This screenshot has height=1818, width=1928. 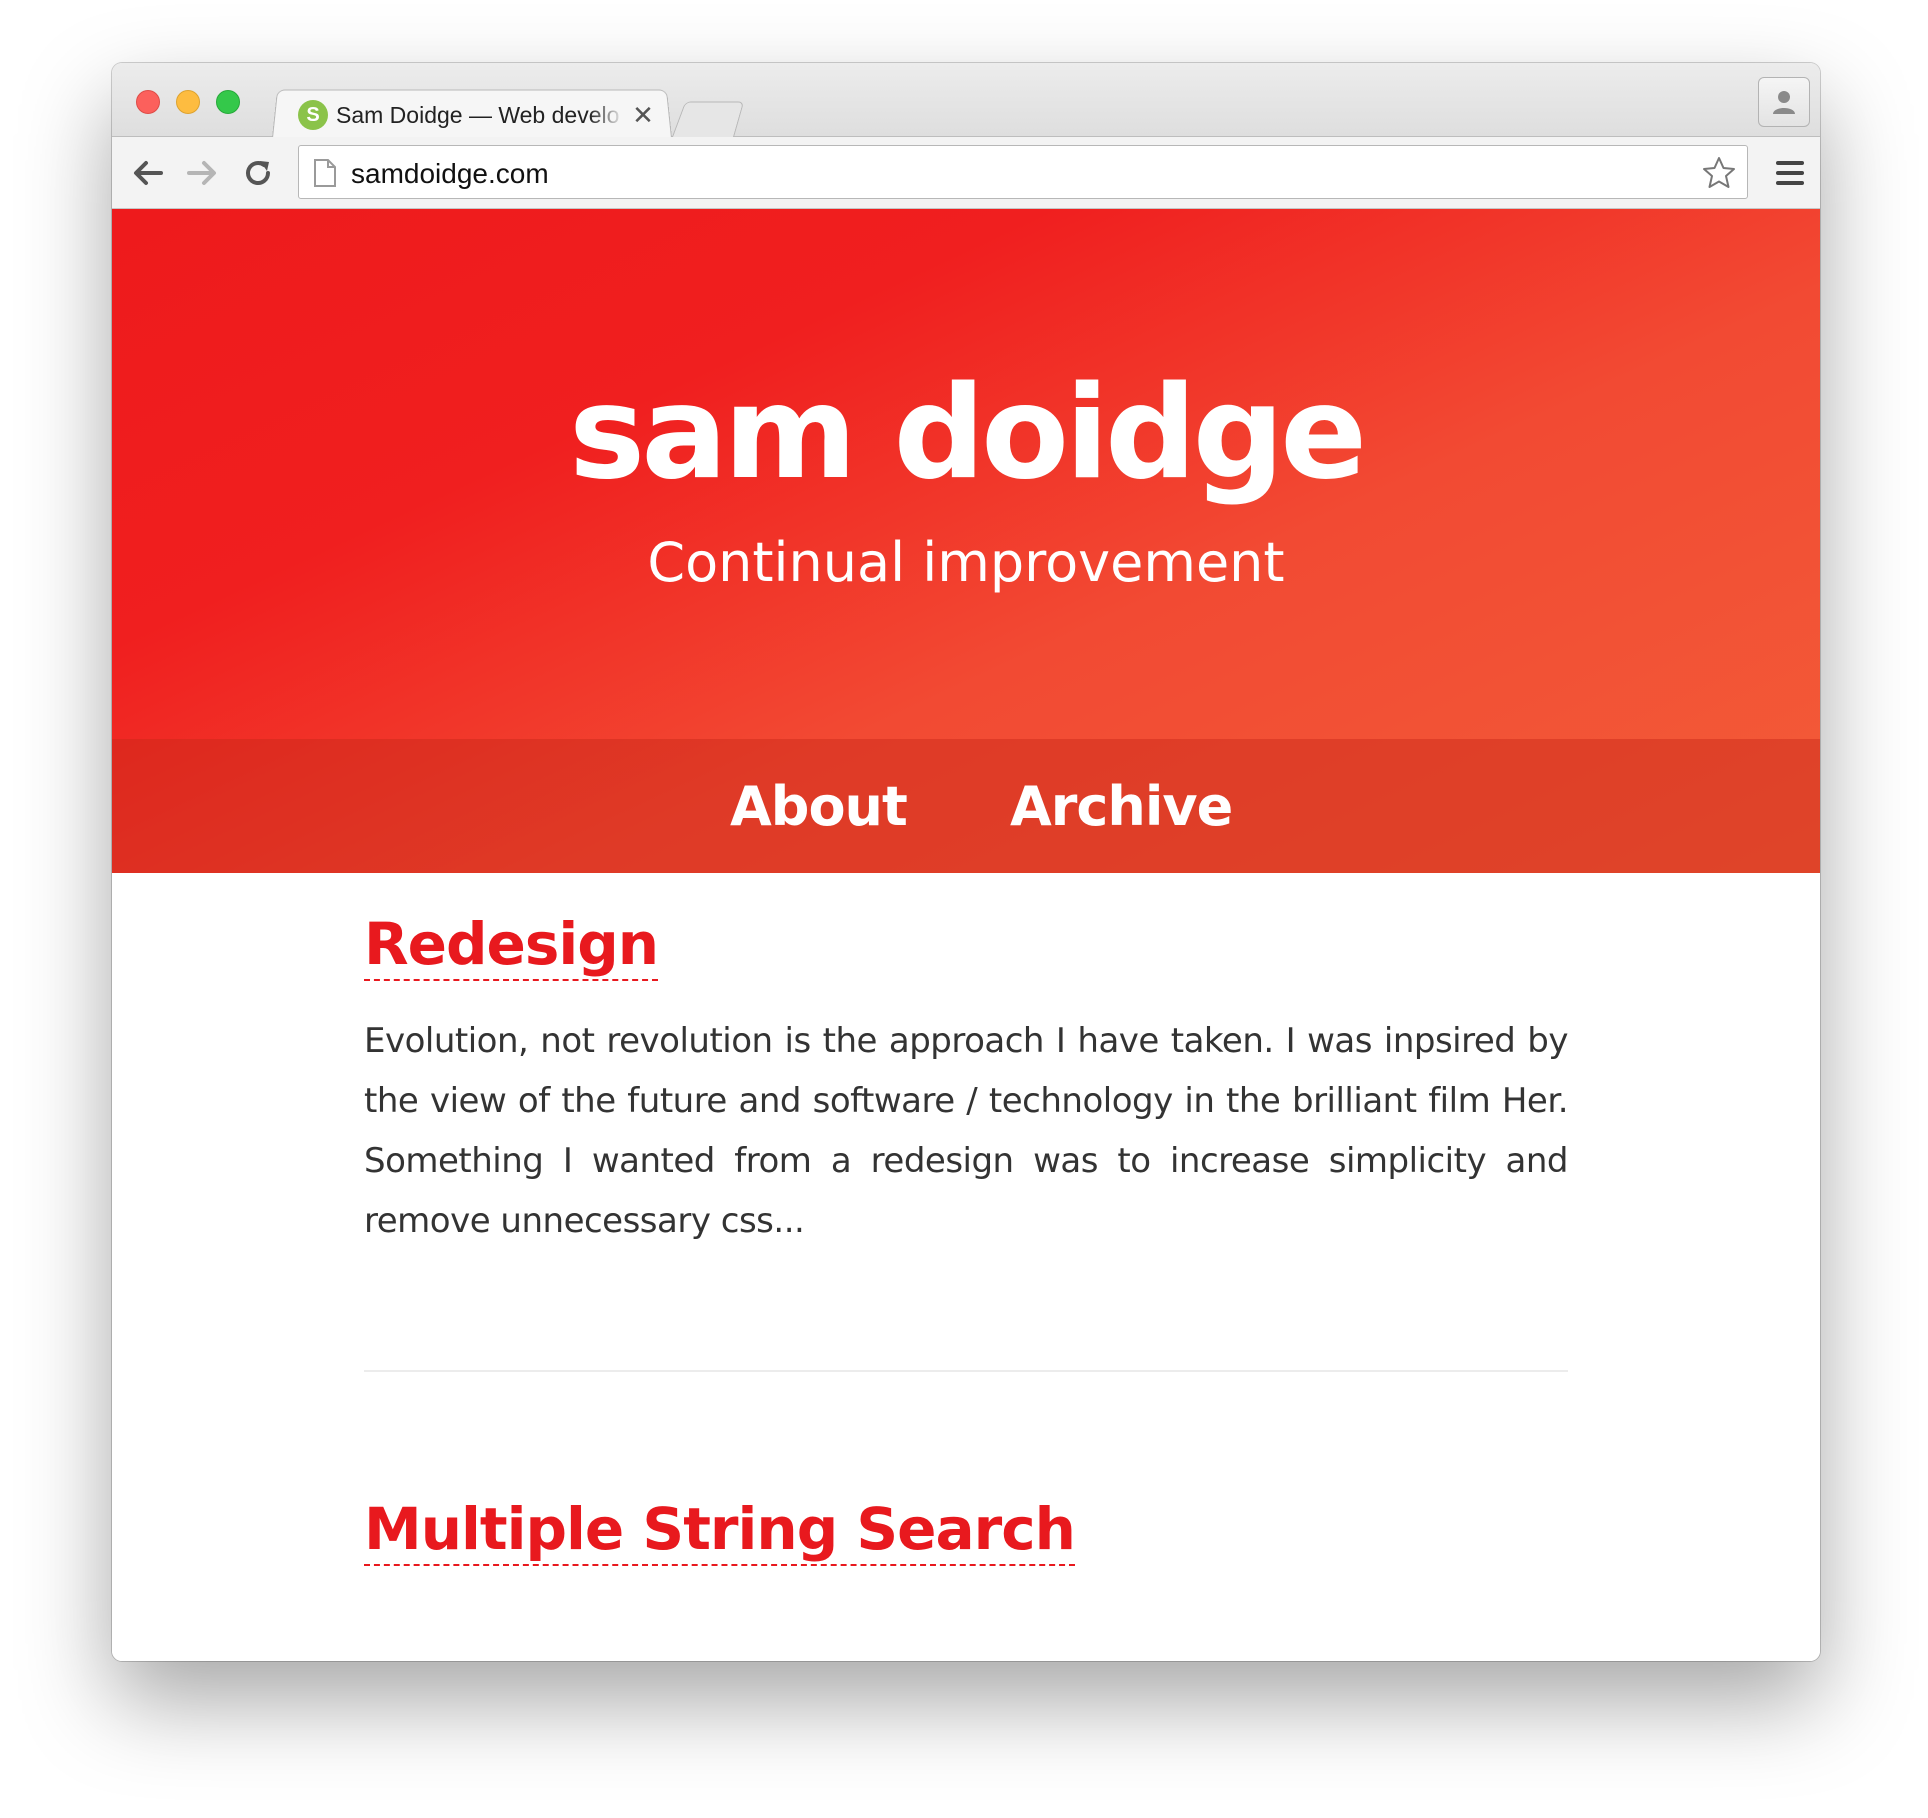 What do you see at coordinates (966, 806) in the screenshot?
I see `site-navbar: About Archive` at bounding box center [966, 806].